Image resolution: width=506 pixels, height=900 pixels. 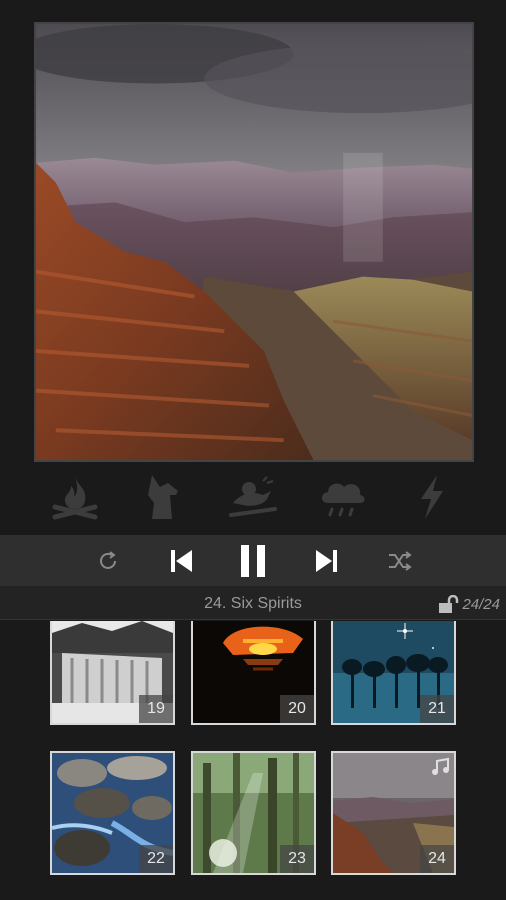 I want to click on next-track-icon, so click(x=326, y=560).